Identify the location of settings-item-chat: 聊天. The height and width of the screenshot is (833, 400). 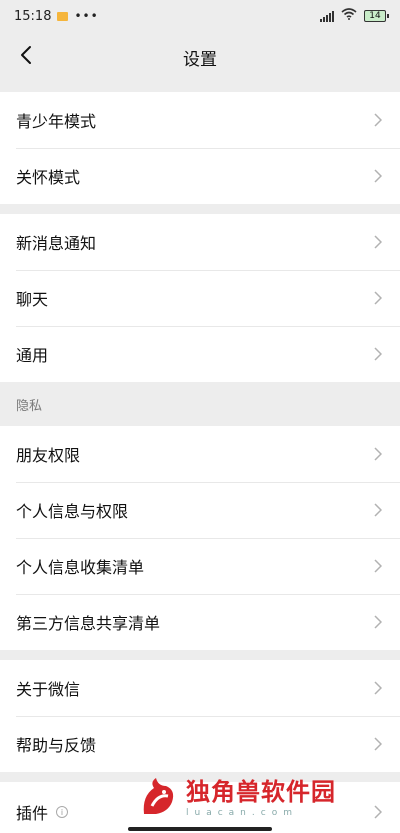
(200, 298).